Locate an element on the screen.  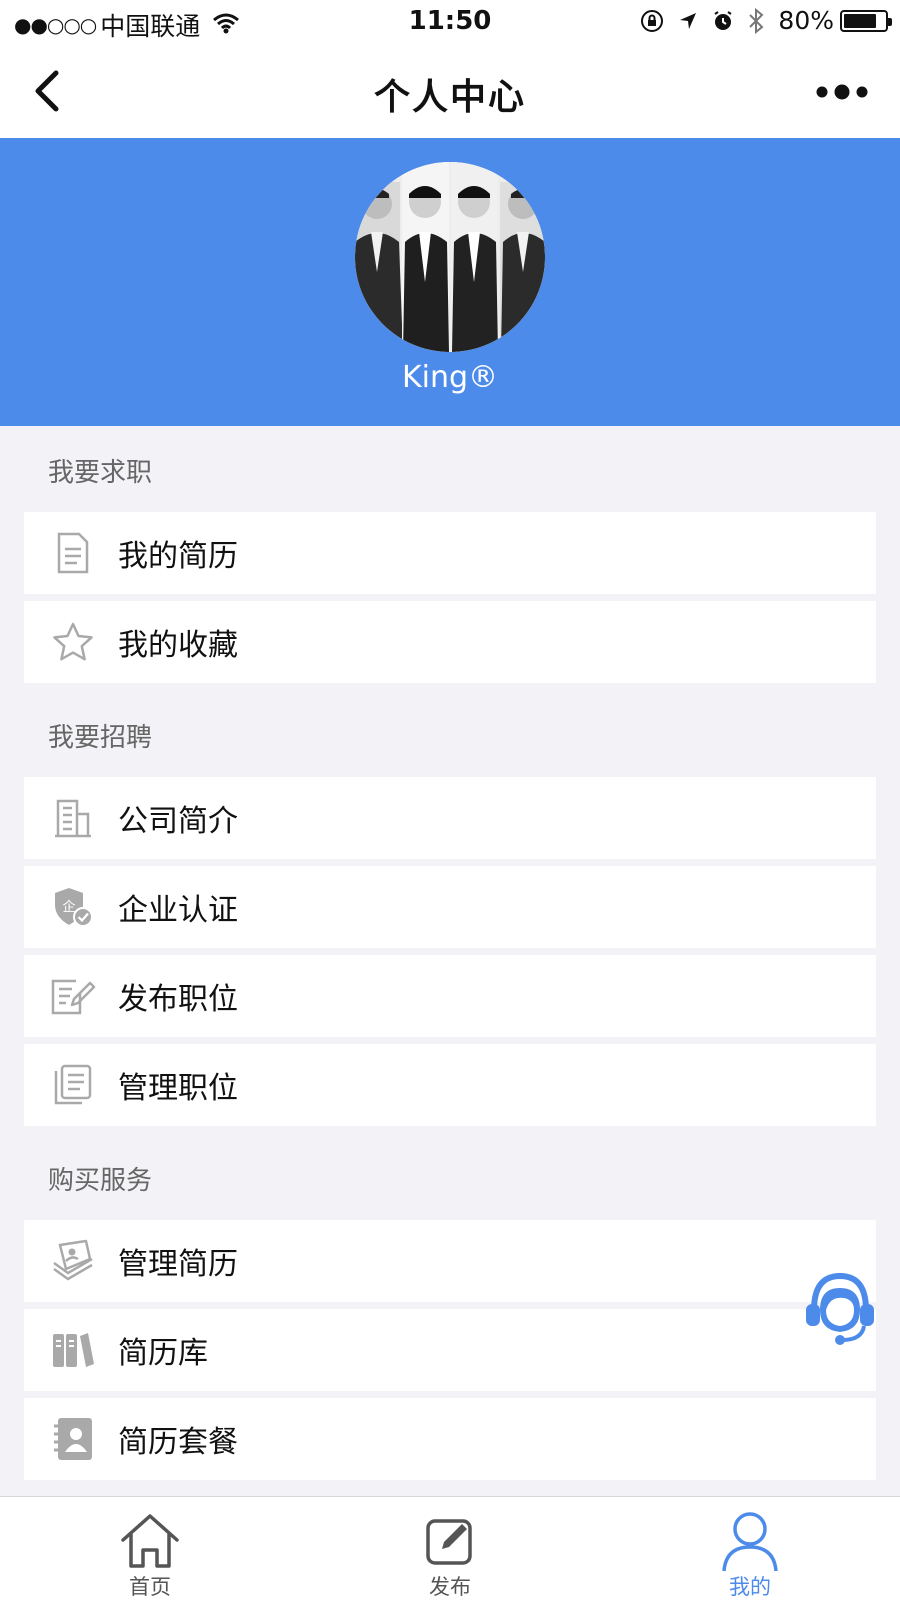
resume-stack-icon is located at coordinates (73, 1261).